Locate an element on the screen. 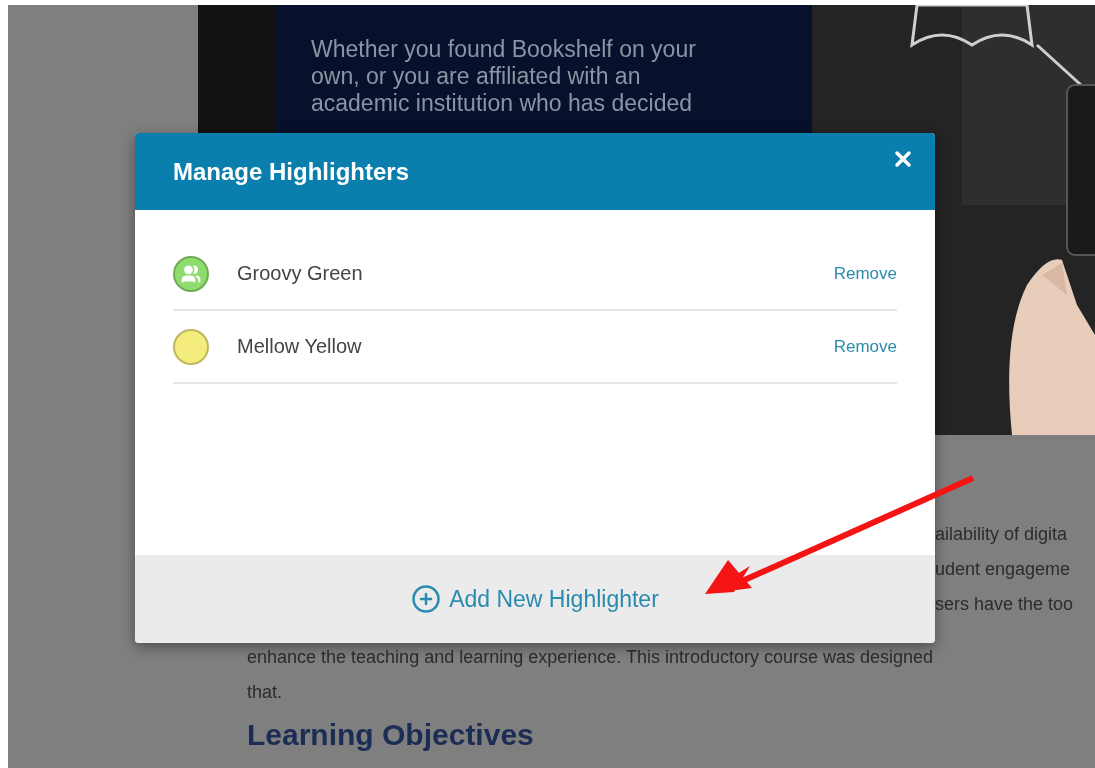 Image resolution: width=1095 pixels, height=768 pixels. plus-circle-icon is located at coordinates (426, 599).